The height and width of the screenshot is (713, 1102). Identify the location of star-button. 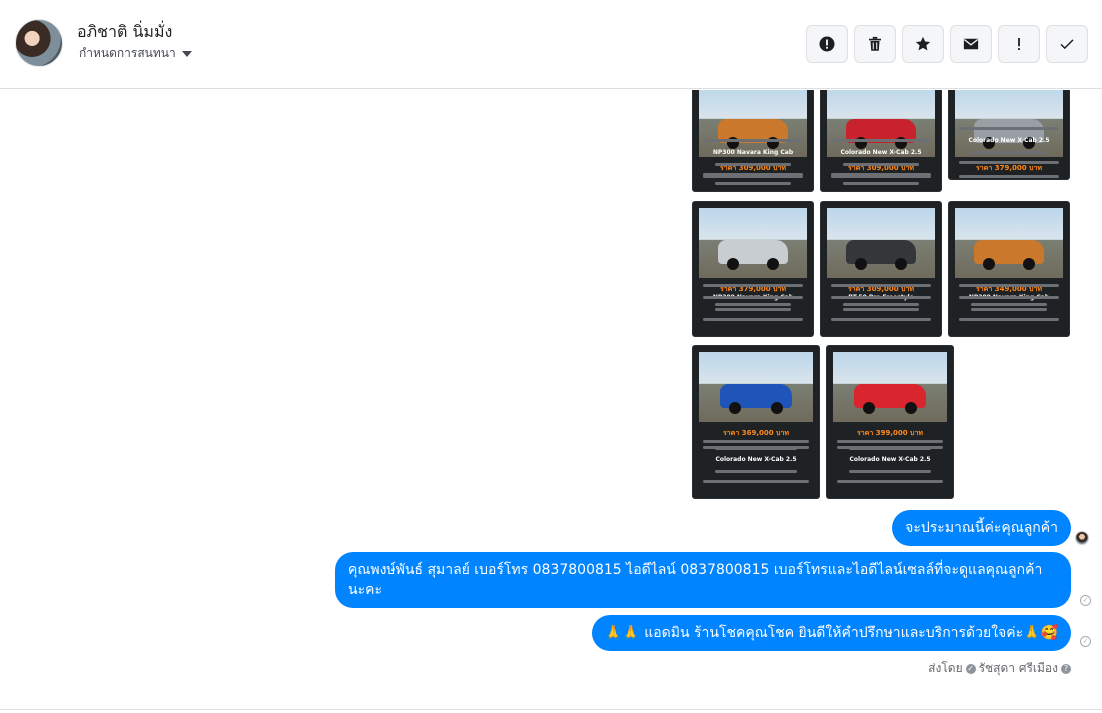
(923, 44).